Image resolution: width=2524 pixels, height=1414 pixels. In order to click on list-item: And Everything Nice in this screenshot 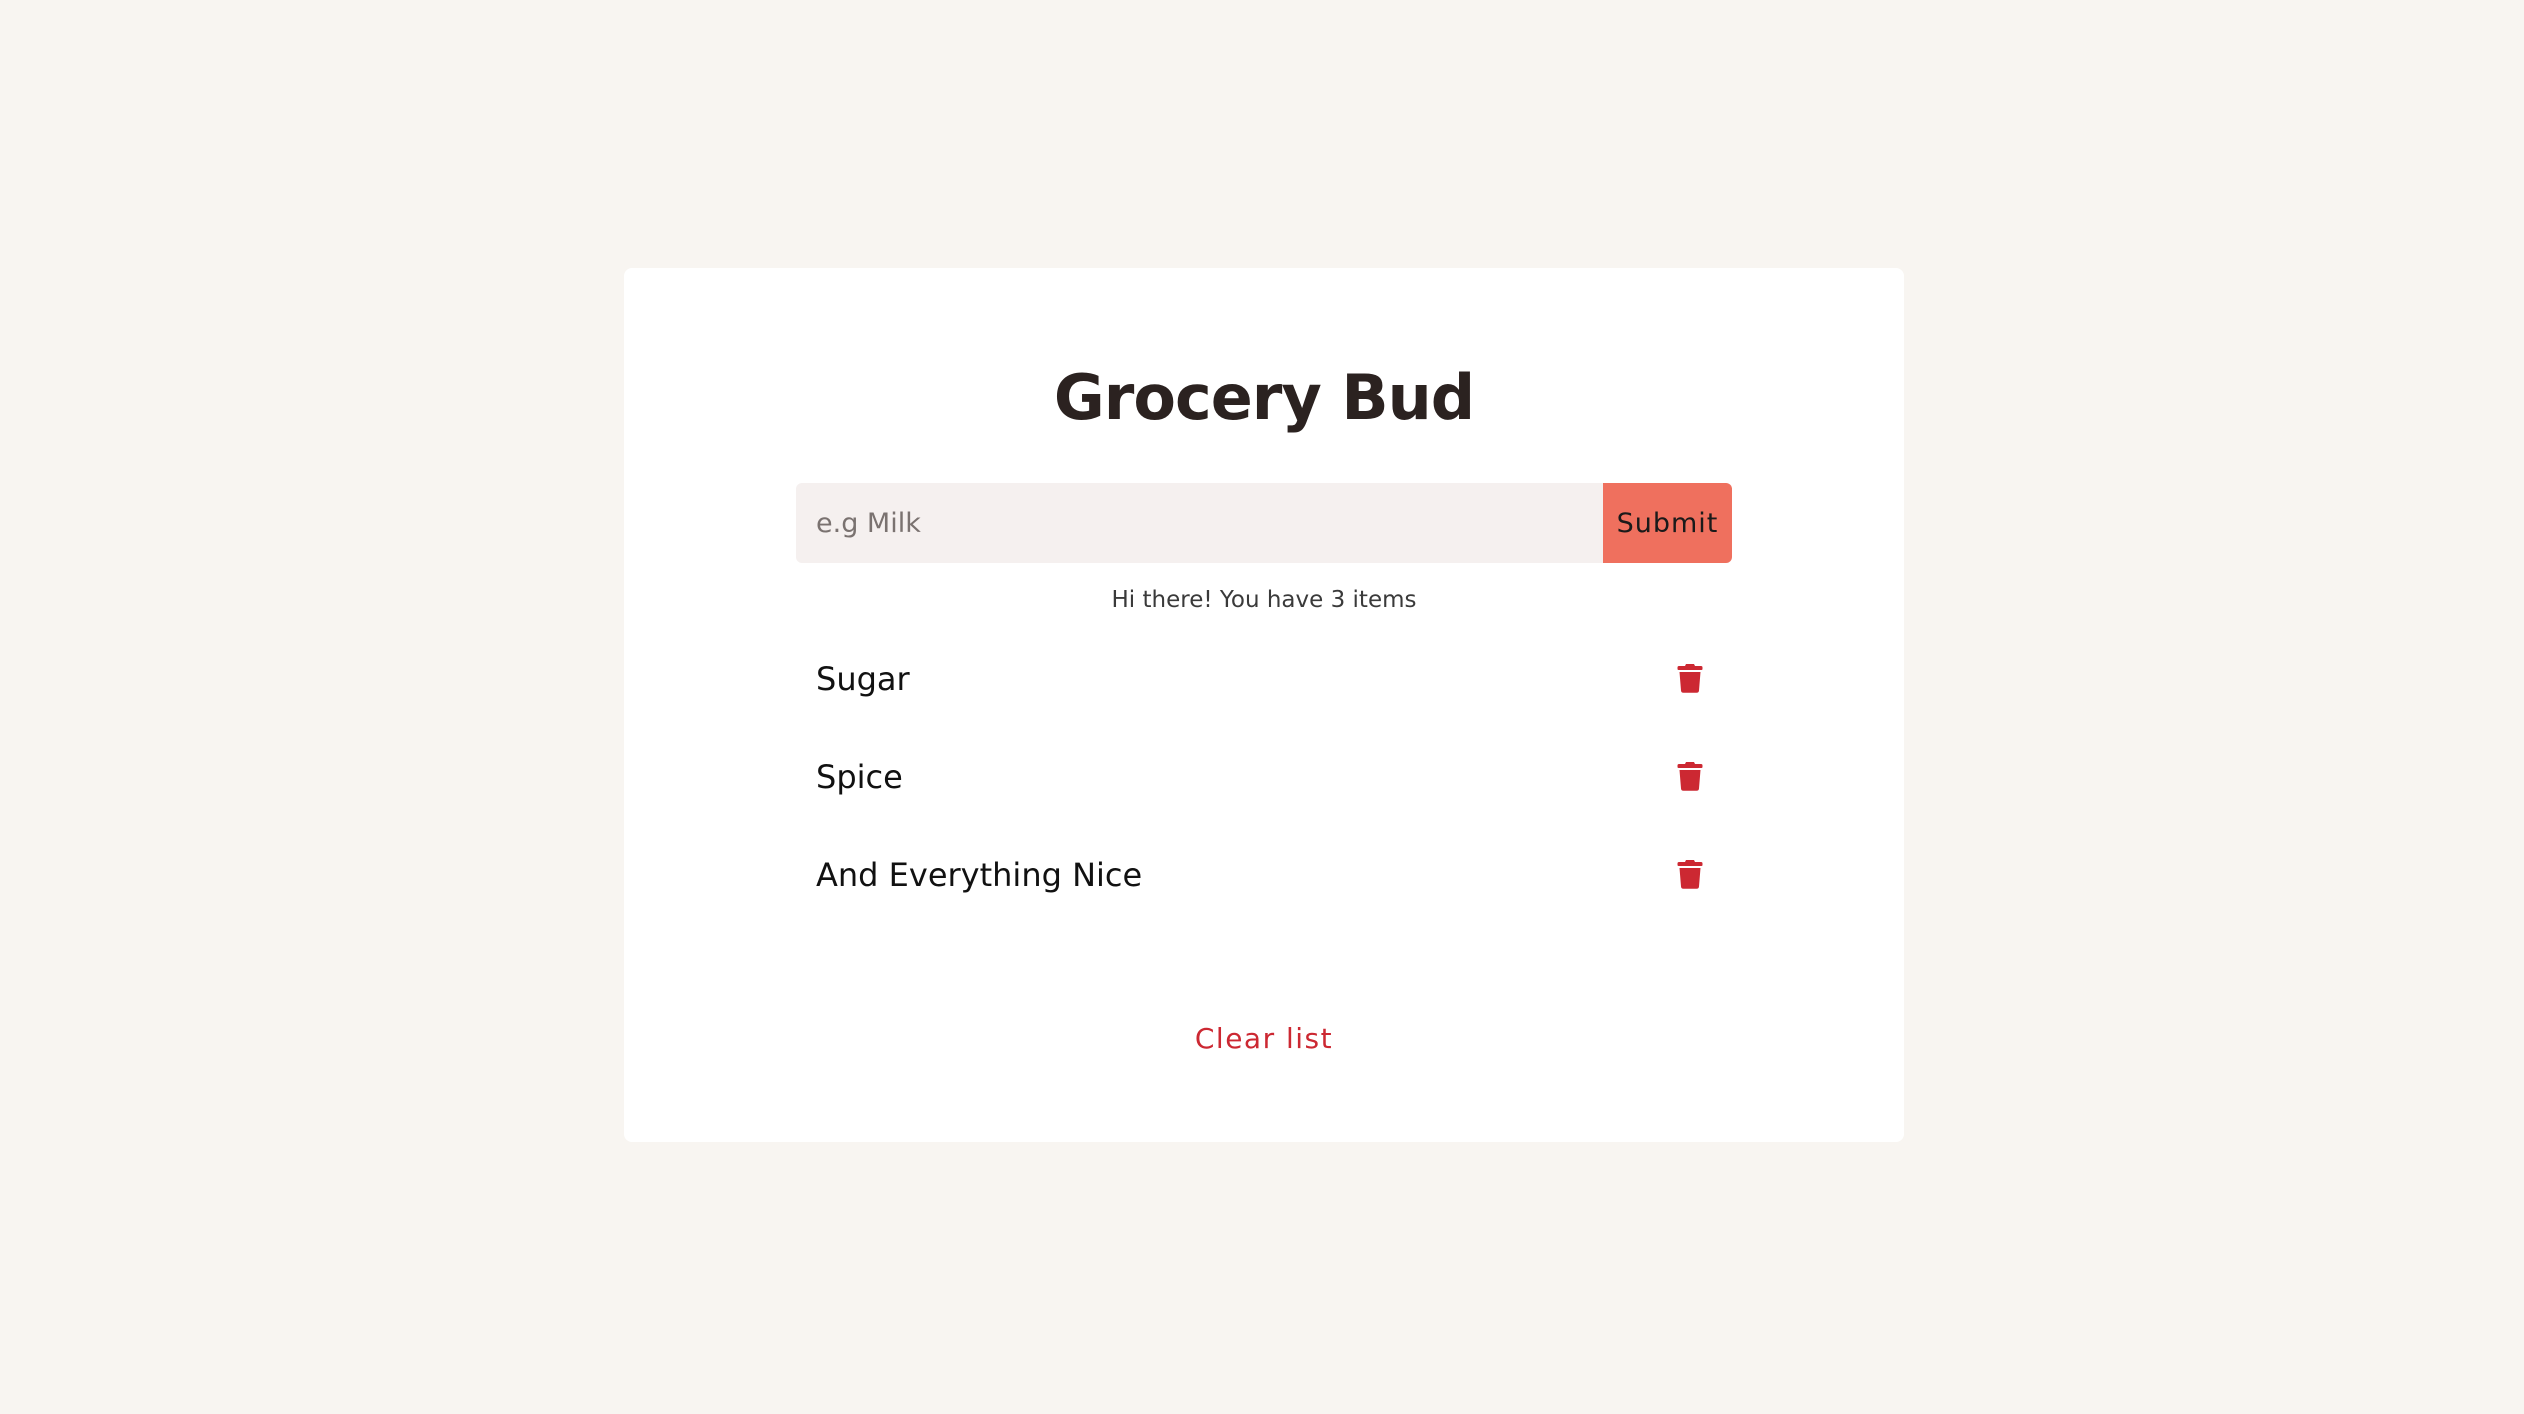, I will do `click(1264, 875)`.